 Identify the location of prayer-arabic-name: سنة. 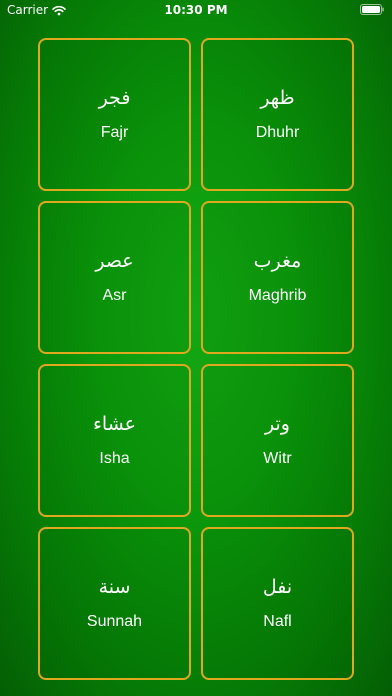
(114, 587).